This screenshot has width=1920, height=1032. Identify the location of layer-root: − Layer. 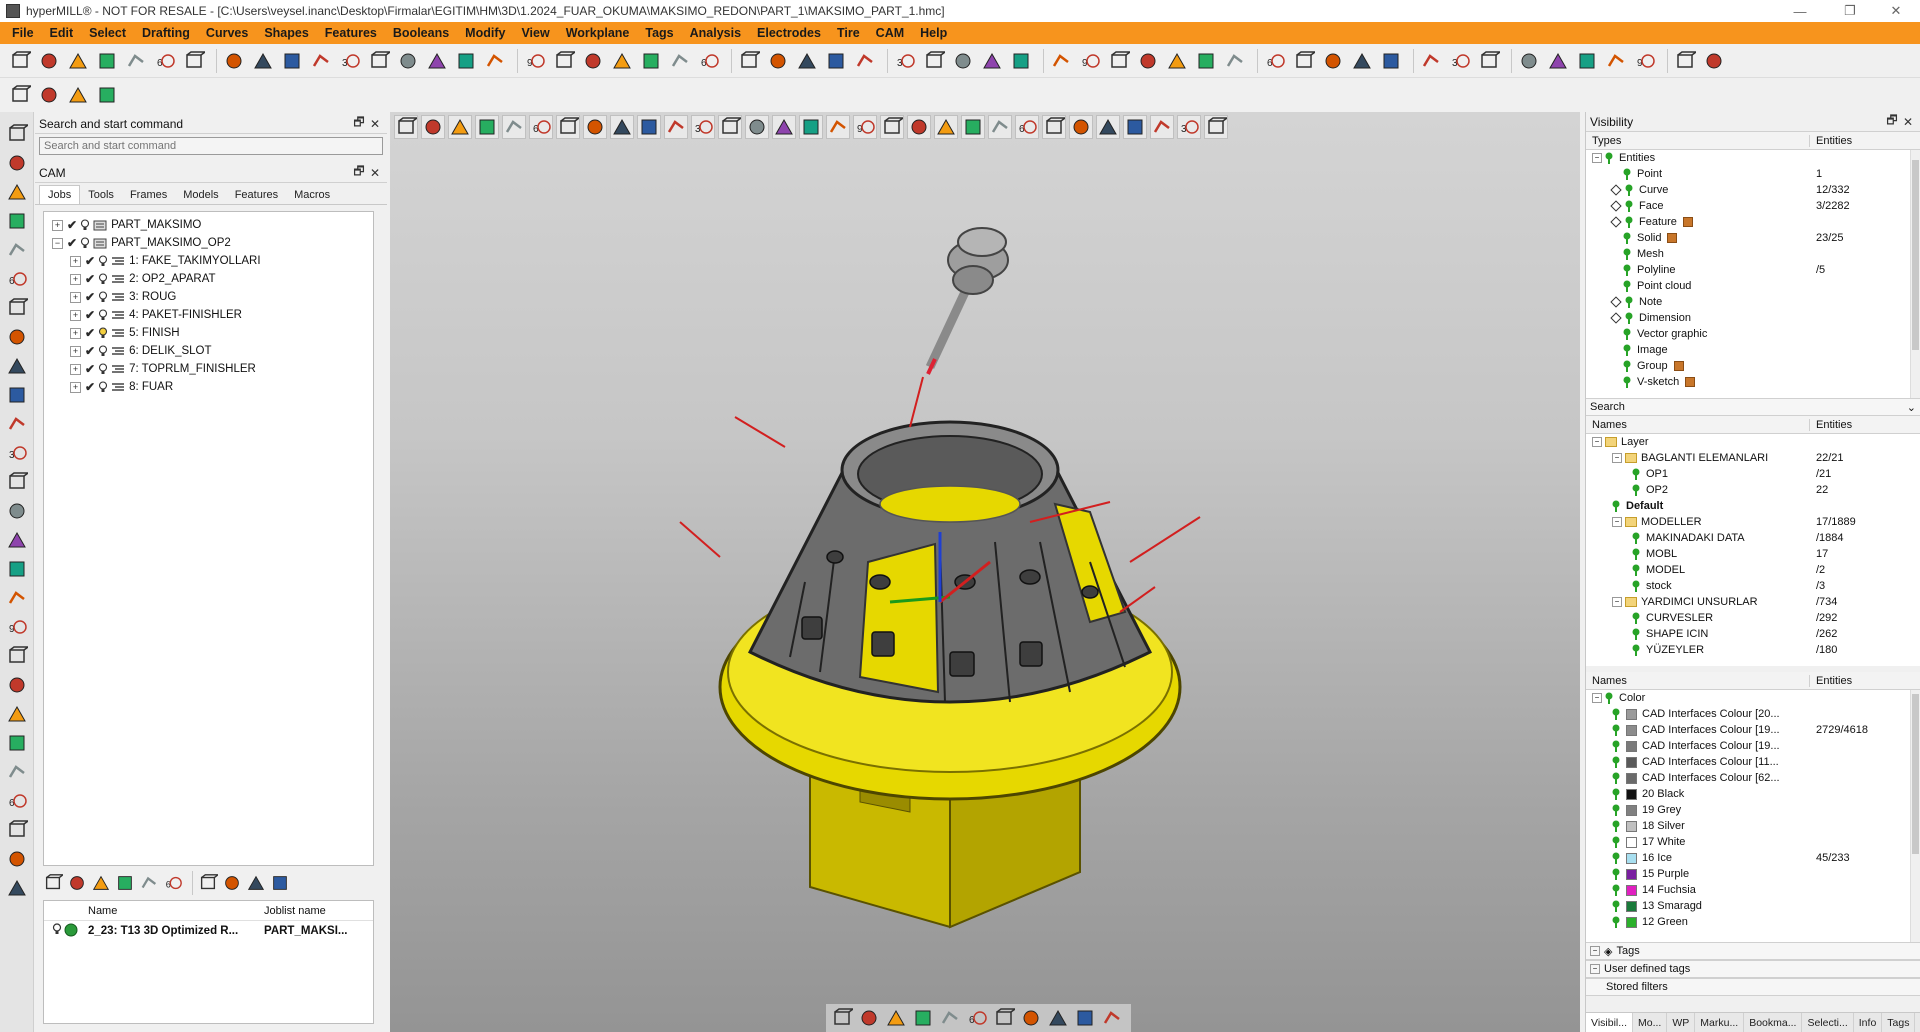
(1753, 442).